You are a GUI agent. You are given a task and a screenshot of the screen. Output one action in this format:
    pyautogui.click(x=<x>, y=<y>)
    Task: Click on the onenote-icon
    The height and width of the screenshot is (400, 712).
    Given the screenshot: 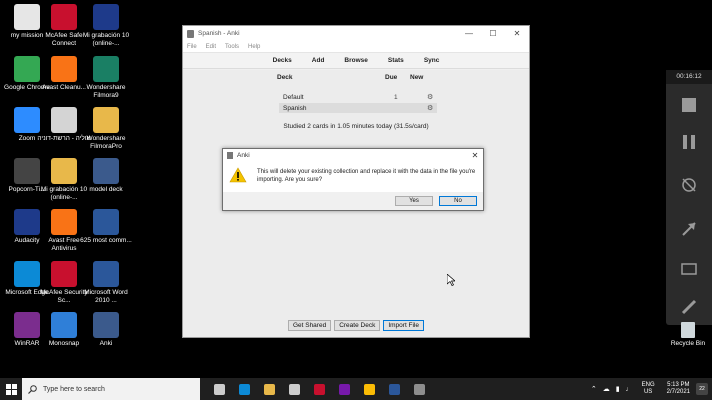 What is the action you would take?
    pyautogui.click(x=344, y=389)
    